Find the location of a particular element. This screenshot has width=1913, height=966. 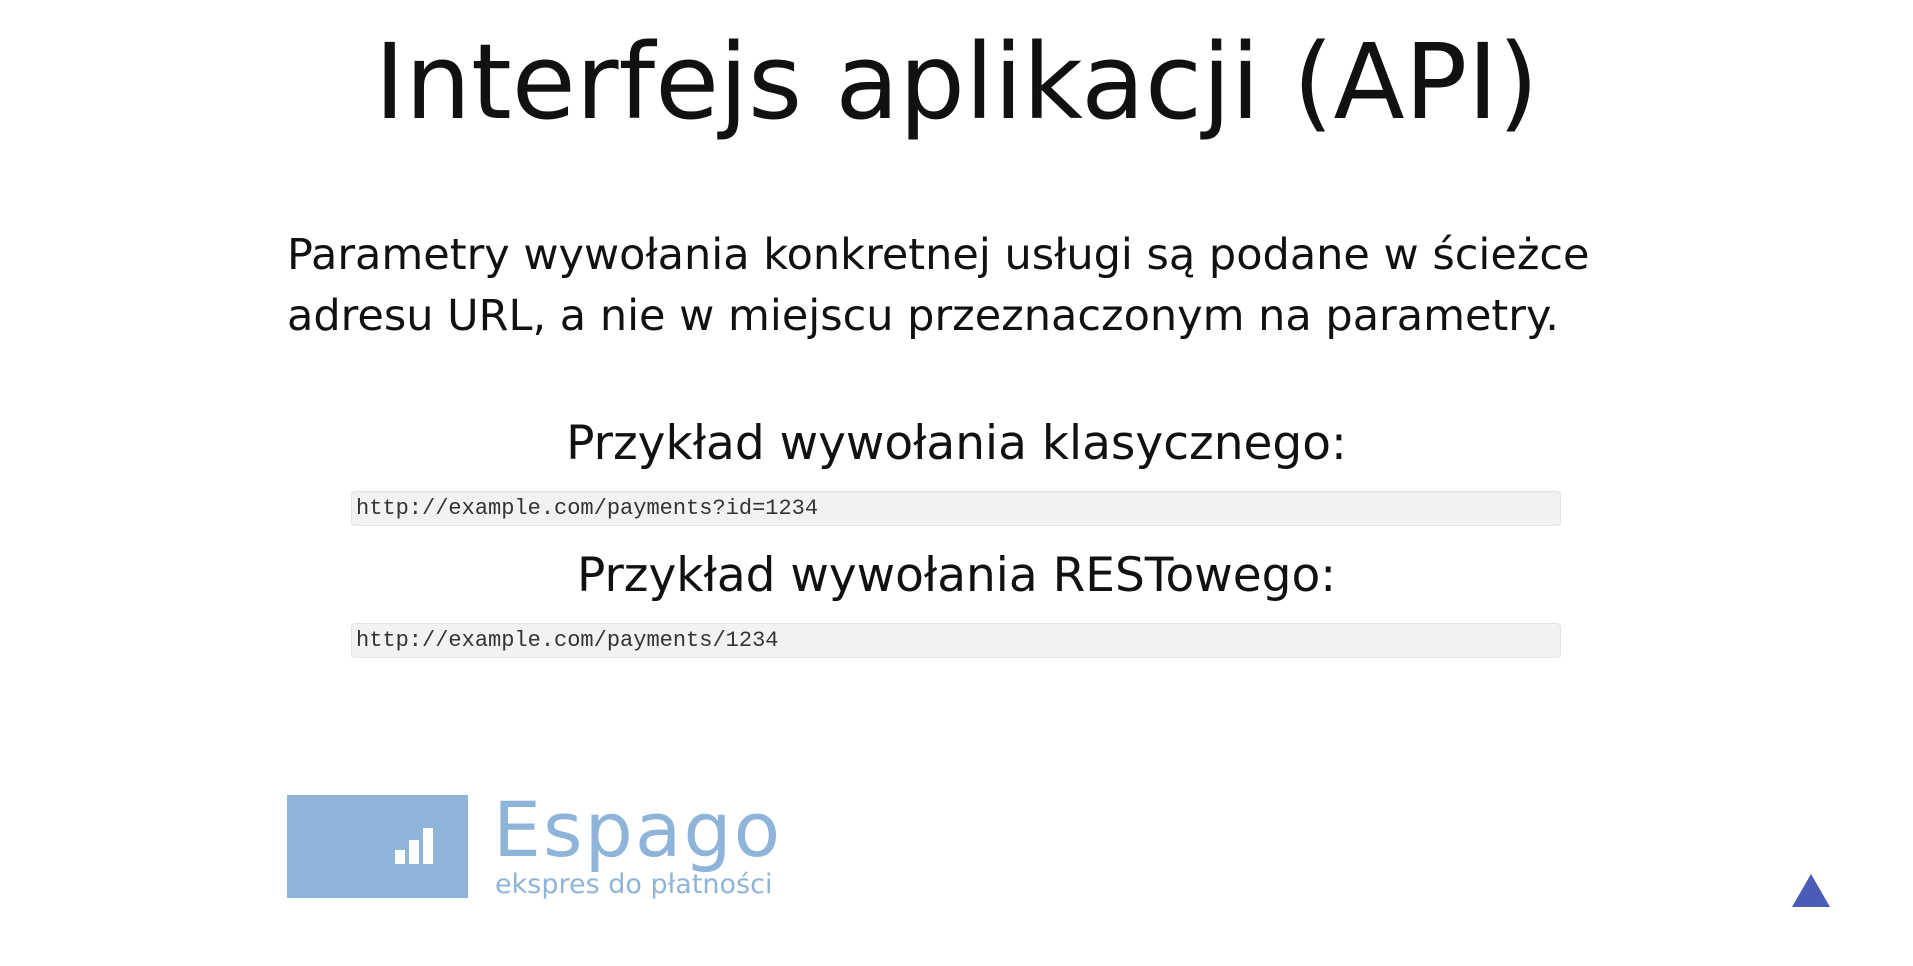

rest-example-code: http://example.com/payments/1234 is located at coordinates (956, 640).